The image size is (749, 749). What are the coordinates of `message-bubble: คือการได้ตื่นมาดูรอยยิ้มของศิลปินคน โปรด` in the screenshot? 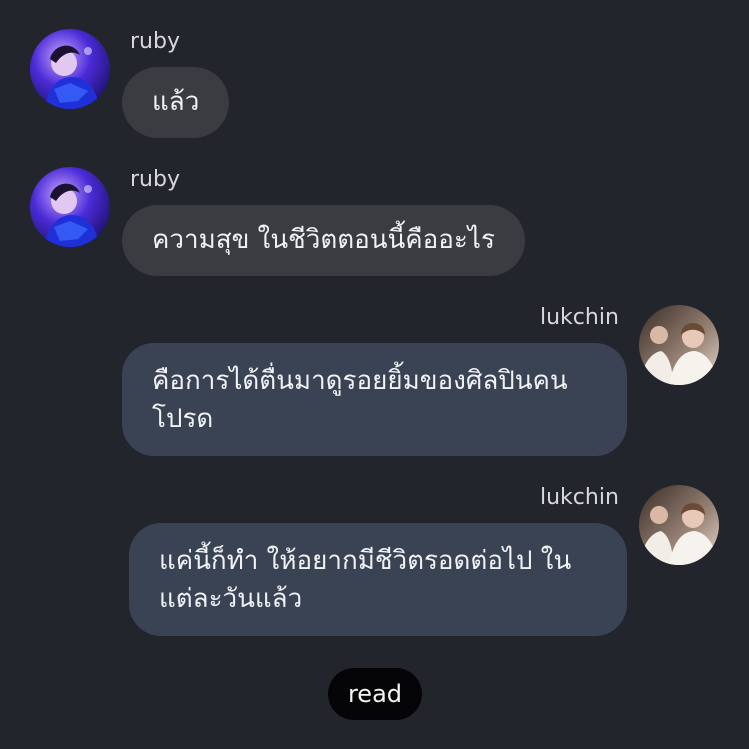 It's located at (374, 399).